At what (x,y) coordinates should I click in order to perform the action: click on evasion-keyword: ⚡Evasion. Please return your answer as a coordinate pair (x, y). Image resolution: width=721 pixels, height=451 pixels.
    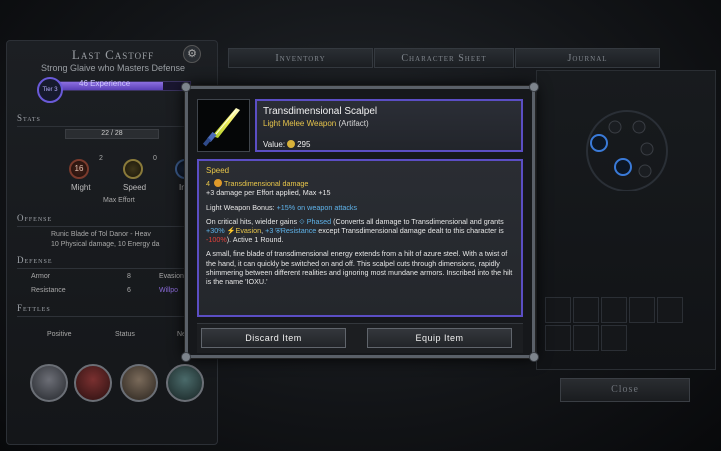
    Looking at the image, I should click on (244, 231).